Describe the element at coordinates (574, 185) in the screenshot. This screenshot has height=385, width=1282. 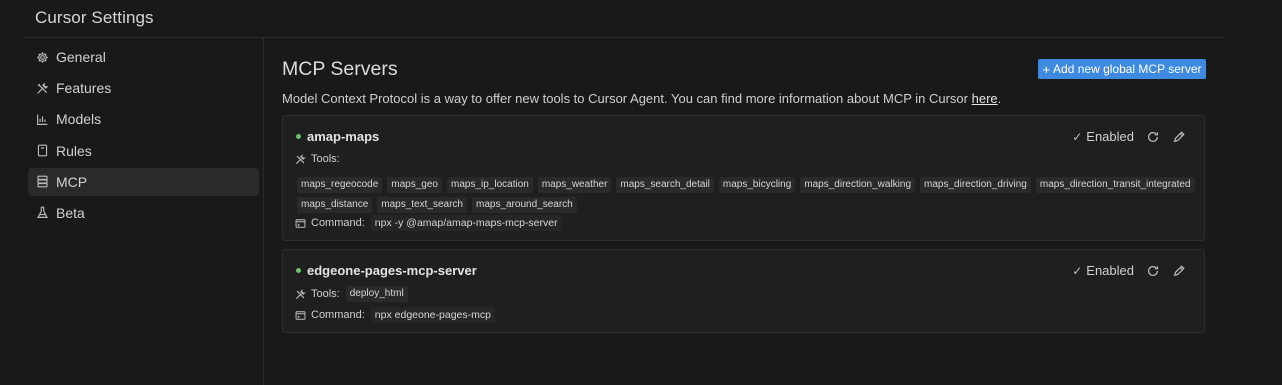
I see `tool-chip: maps_weather` at that location.